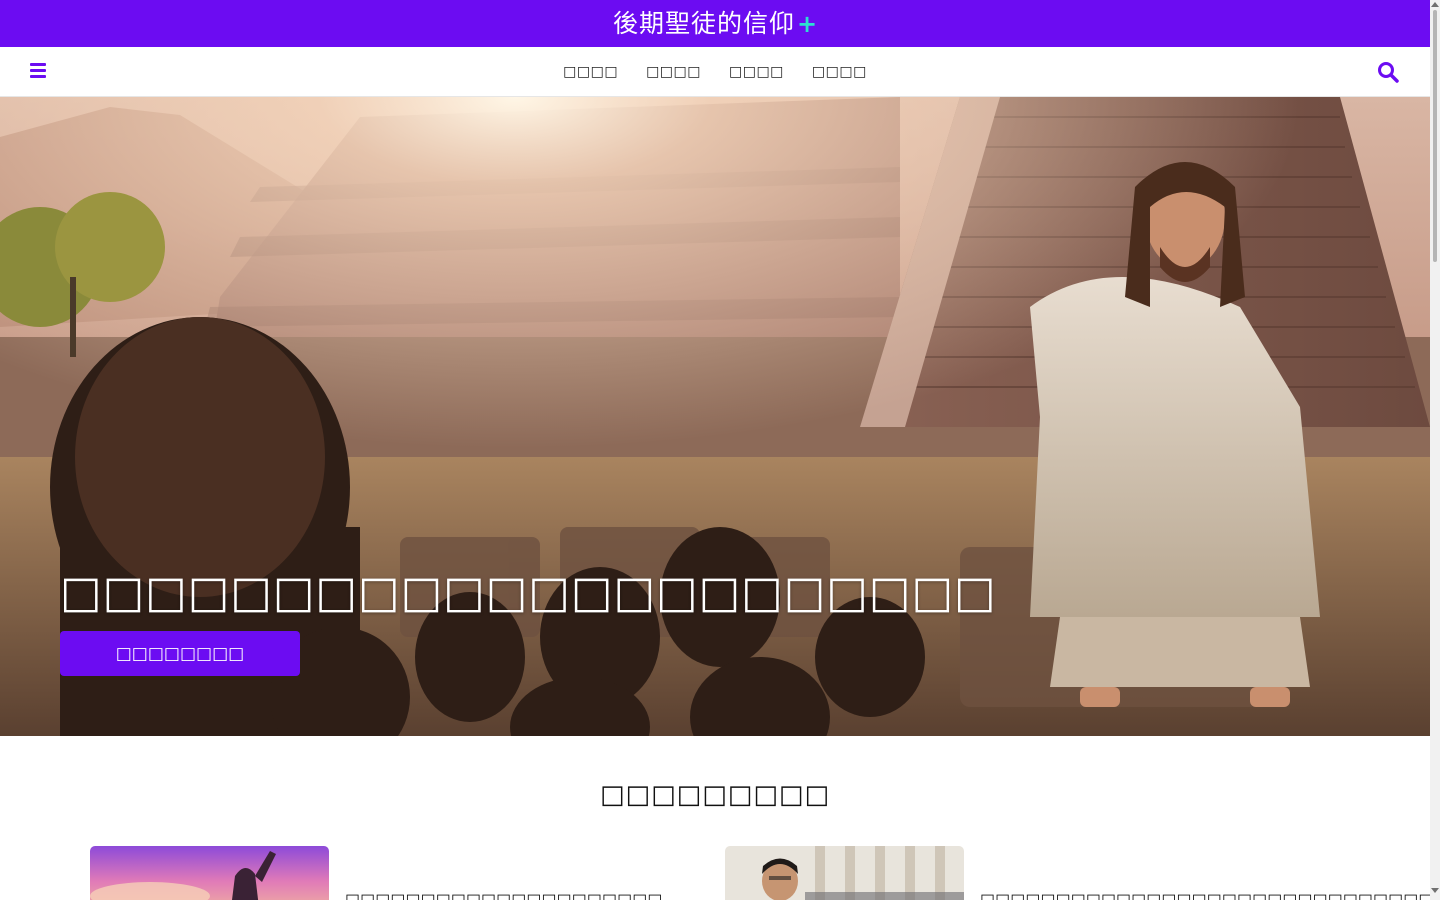 The height and width of the screenshot is (900, 1440). I want to click on article-title: □□□□□□□□□□□□□□□□□□□□□, so click(503, 895).